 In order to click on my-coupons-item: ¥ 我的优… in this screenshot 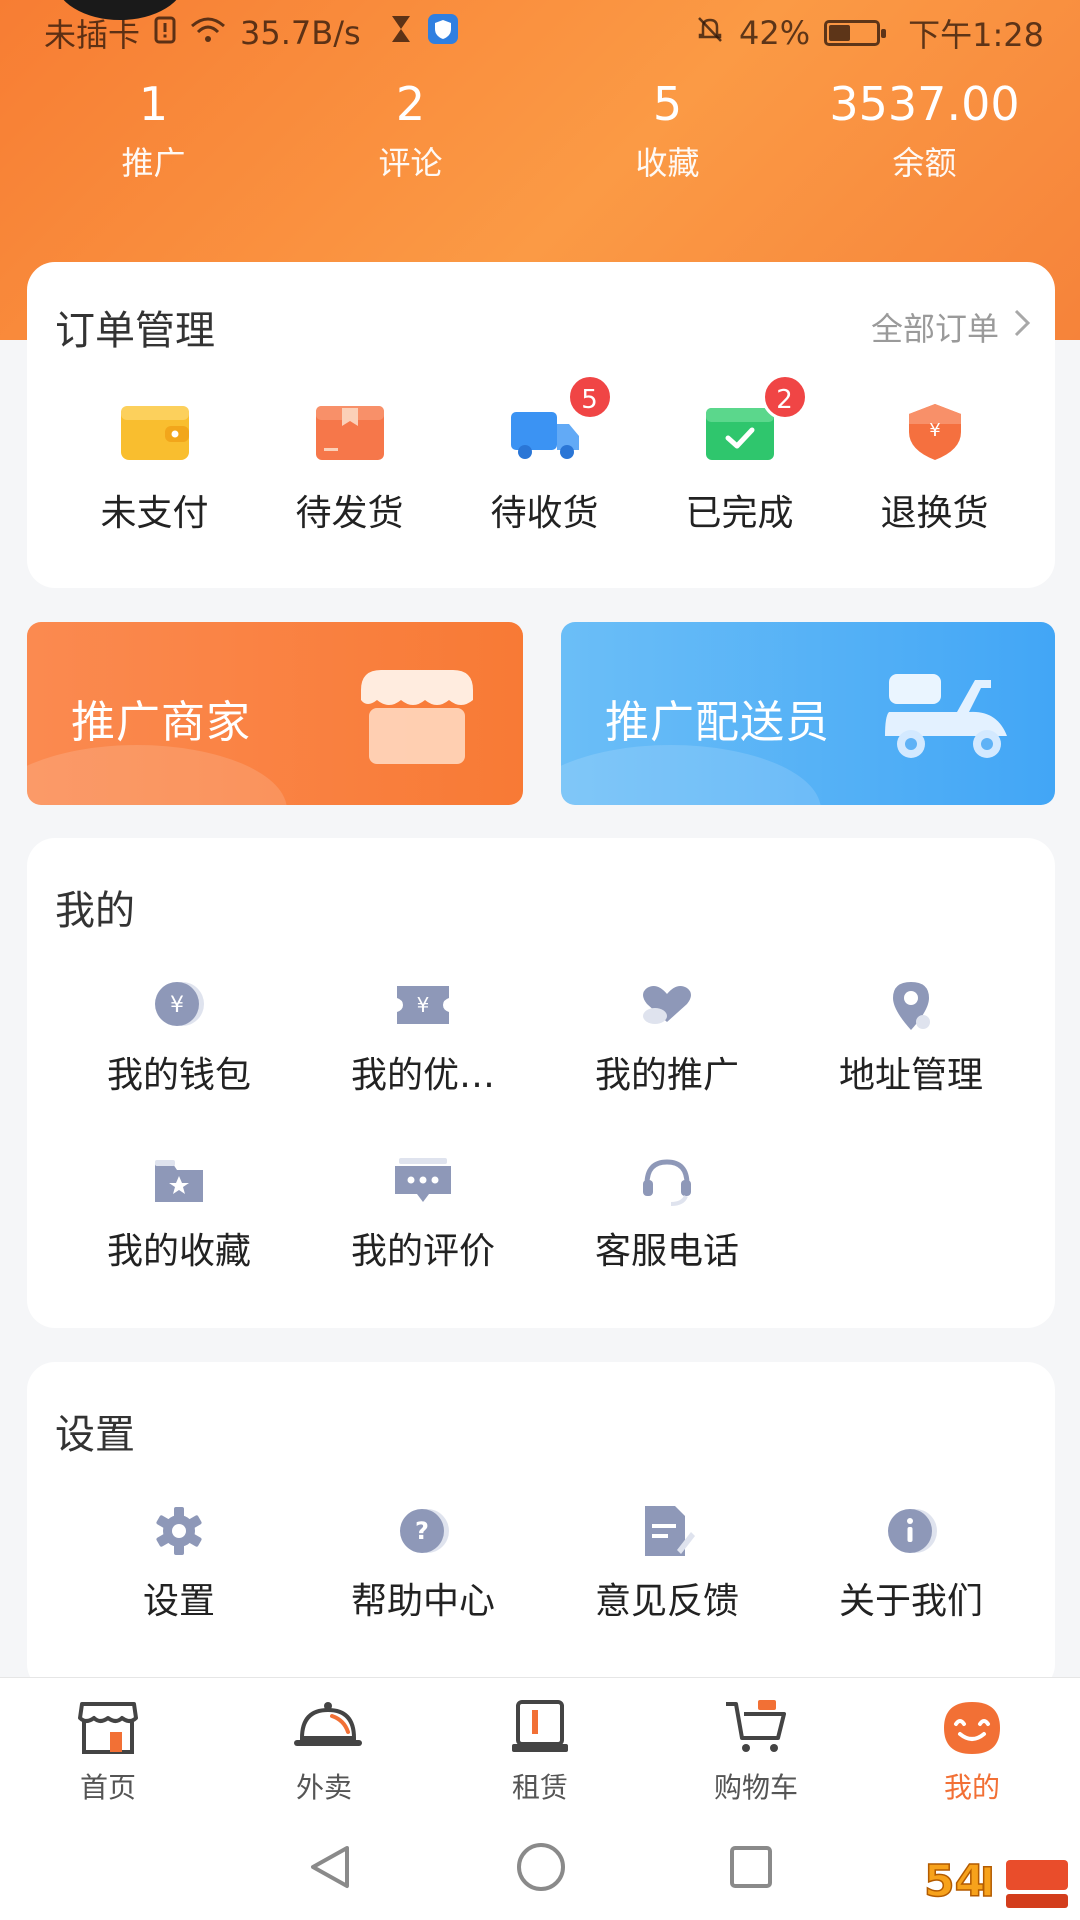, I will do `click(423, 1066)`.